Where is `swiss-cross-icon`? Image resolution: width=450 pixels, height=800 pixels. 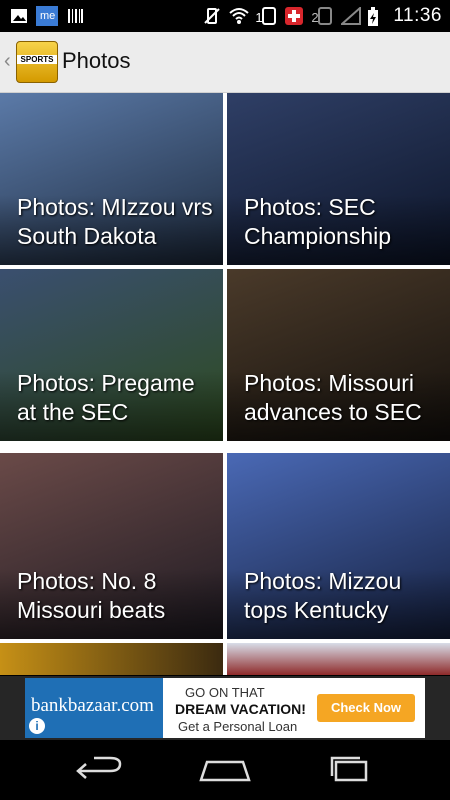
swiss-cross-icon is located at coordinates (294, 16).